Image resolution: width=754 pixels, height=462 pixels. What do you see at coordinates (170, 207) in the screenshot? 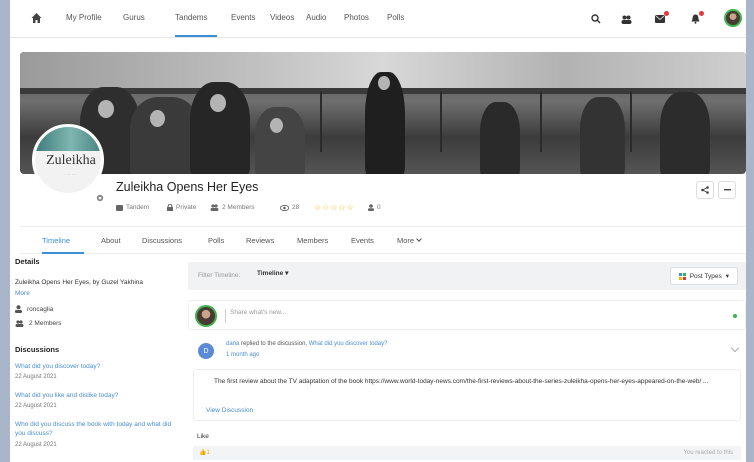
I see `lock-icon` at bounding box center [170, 207].